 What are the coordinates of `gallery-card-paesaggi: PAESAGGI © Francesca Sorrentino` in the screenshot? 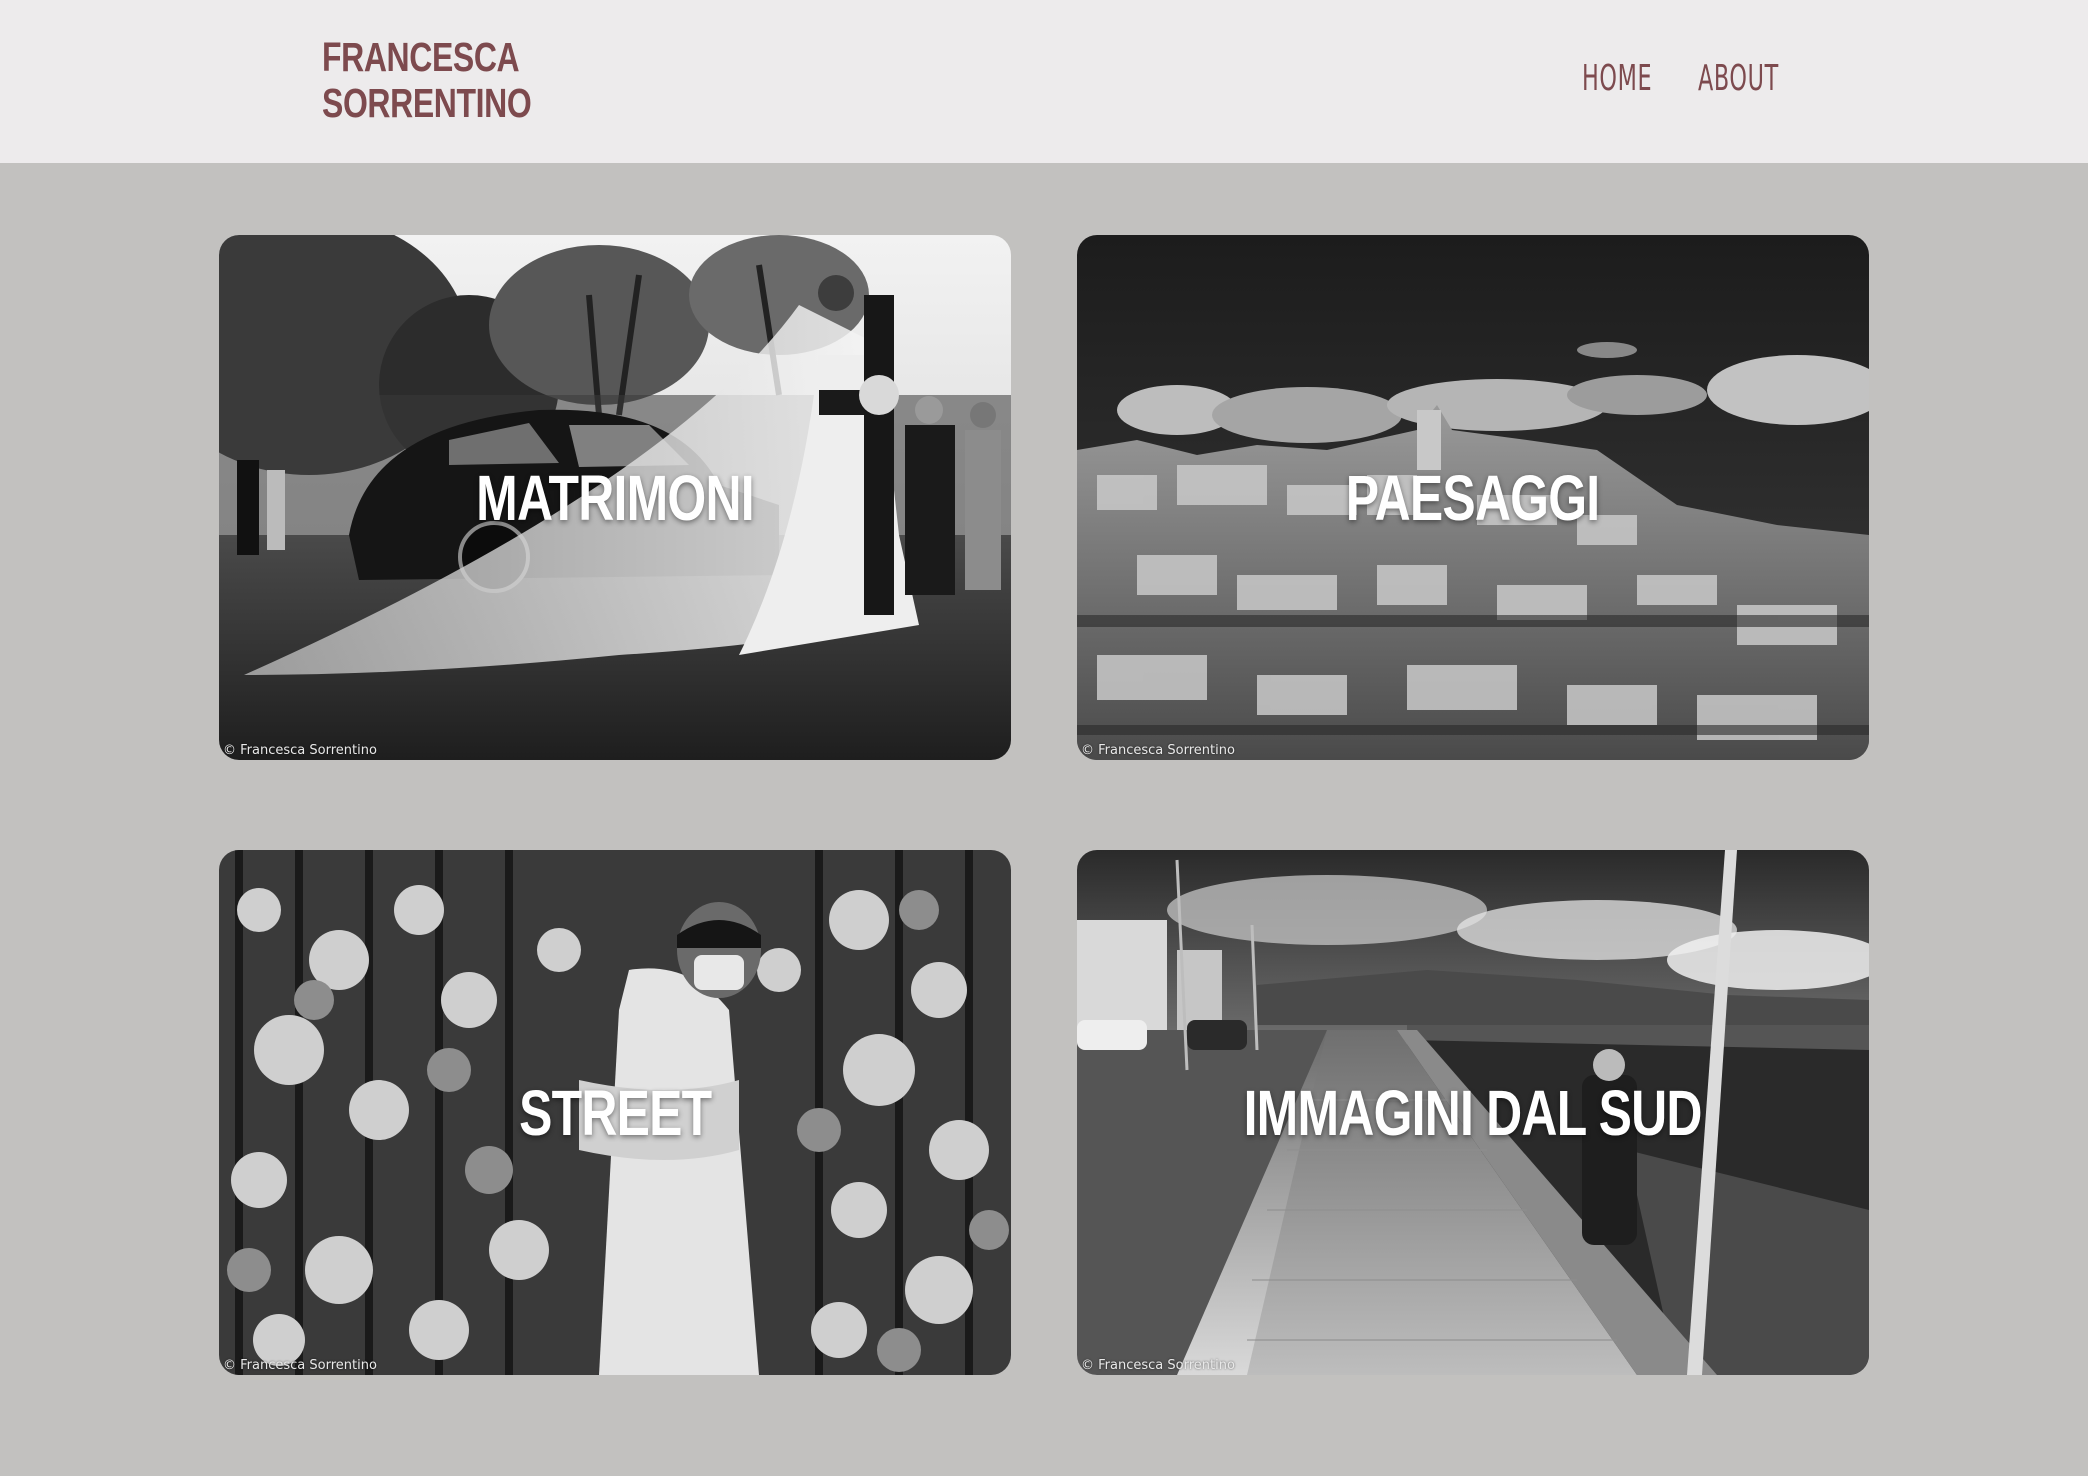 It's located at (1473, 497).